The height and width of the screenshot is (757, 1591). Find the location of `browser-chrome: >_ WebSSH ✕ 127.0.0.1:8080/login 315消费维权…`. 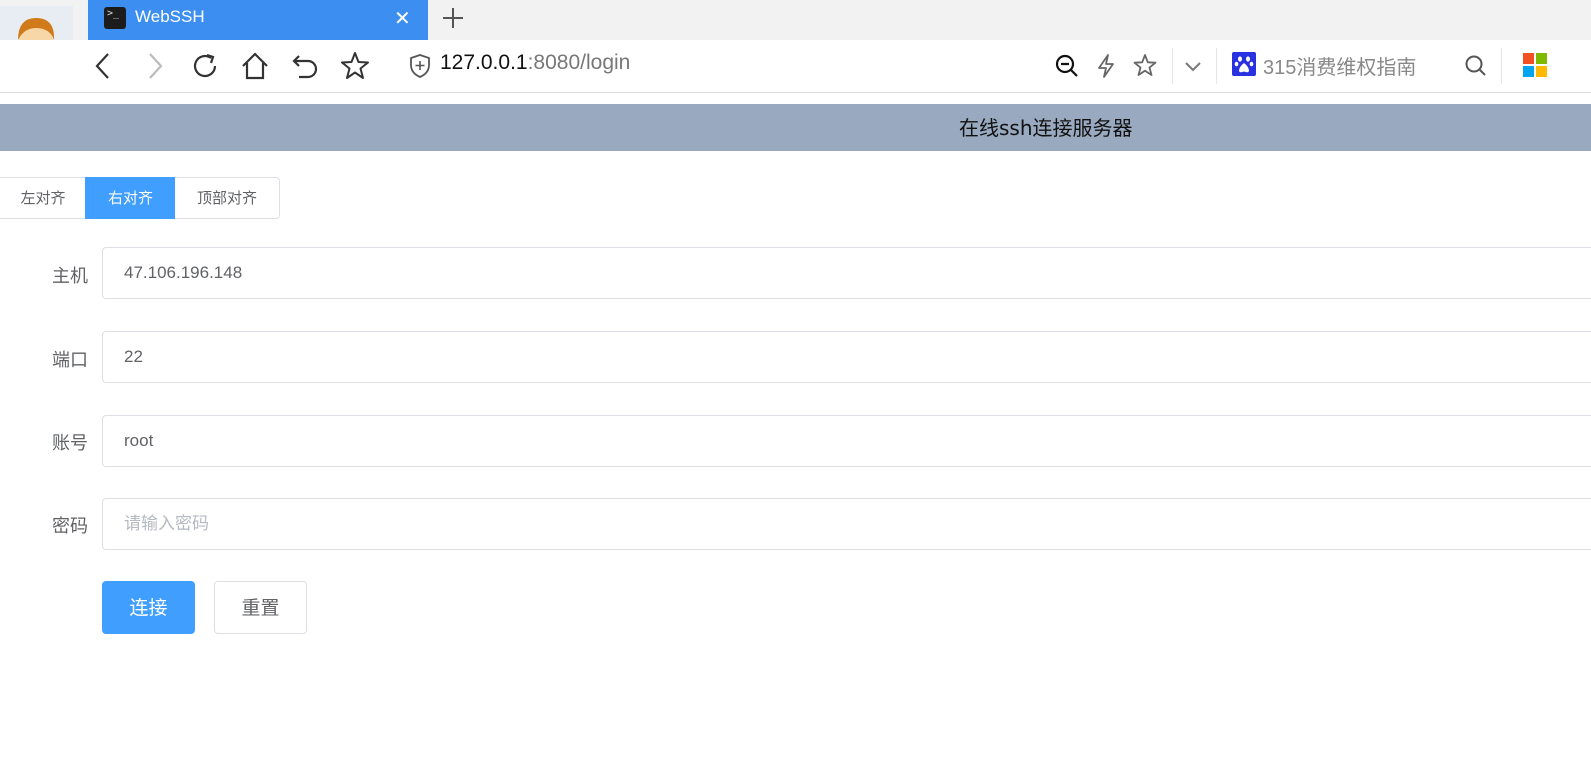

browser-chrome: >_ WebSSH ✕ 127.0.0.1:8080/login 315消费维权… is located at coordinates (795, 46).